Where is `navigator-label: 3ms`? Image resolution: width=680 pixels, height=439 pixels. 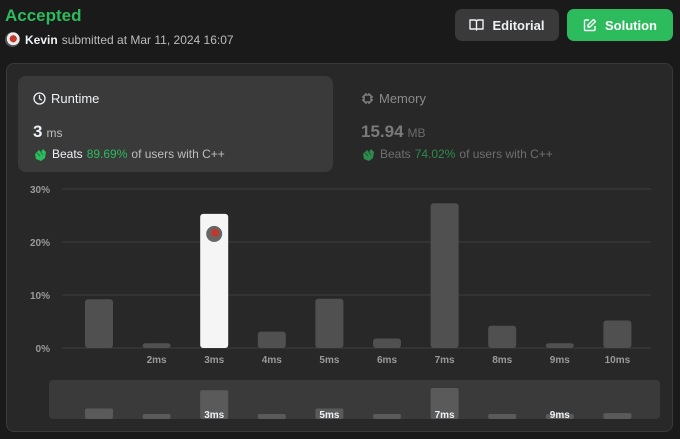 navigator-label: 3ms is located at coordinates (214, 415).